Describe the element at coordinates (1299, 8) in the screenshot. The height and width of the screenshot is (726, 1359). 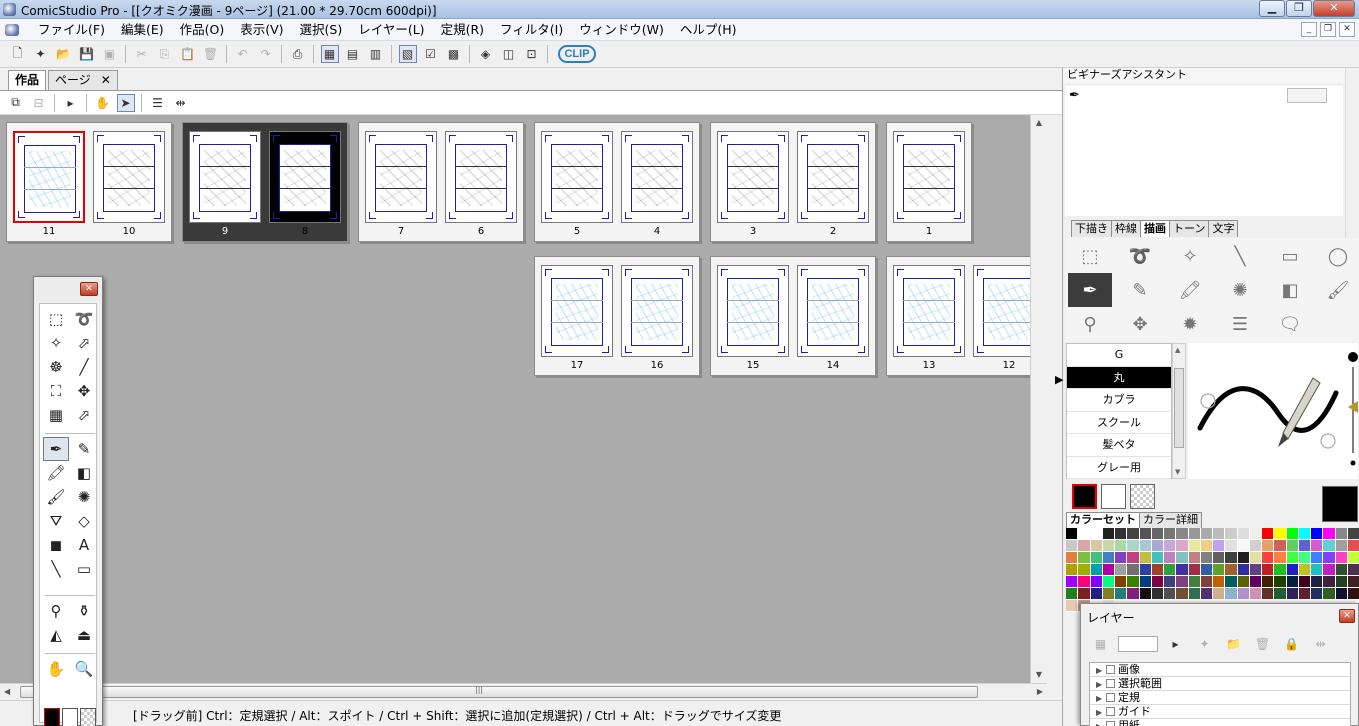
I see `restore-button: ❐` at that location.